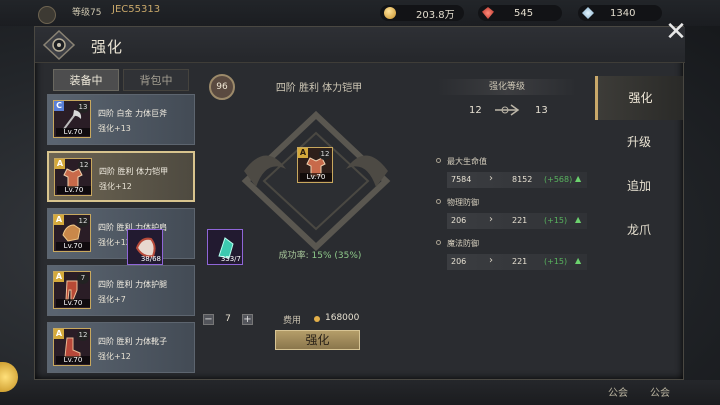 The width and height of the screenshot is (720, 405). What do you see at coordinates (618, 391) in the screenshot?
I see `bottom-label-1: 公会` at bounding box center [618, 391].